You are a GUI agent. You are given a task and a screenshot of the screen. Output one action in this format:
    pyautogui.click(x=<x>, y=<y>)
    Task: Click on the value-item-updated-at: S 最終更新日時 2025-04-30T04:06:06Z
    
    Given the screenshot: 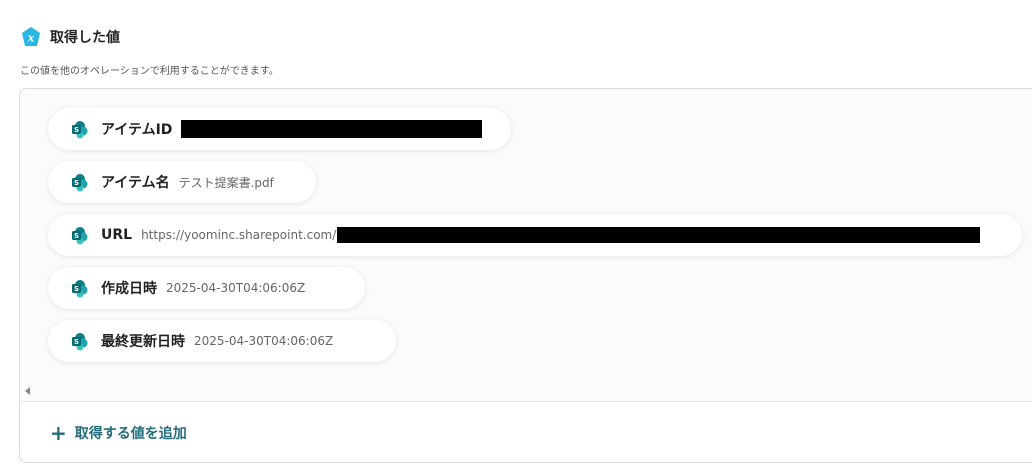 What is the action you would take?
    pyautogui.click(x=222, y=341)
    